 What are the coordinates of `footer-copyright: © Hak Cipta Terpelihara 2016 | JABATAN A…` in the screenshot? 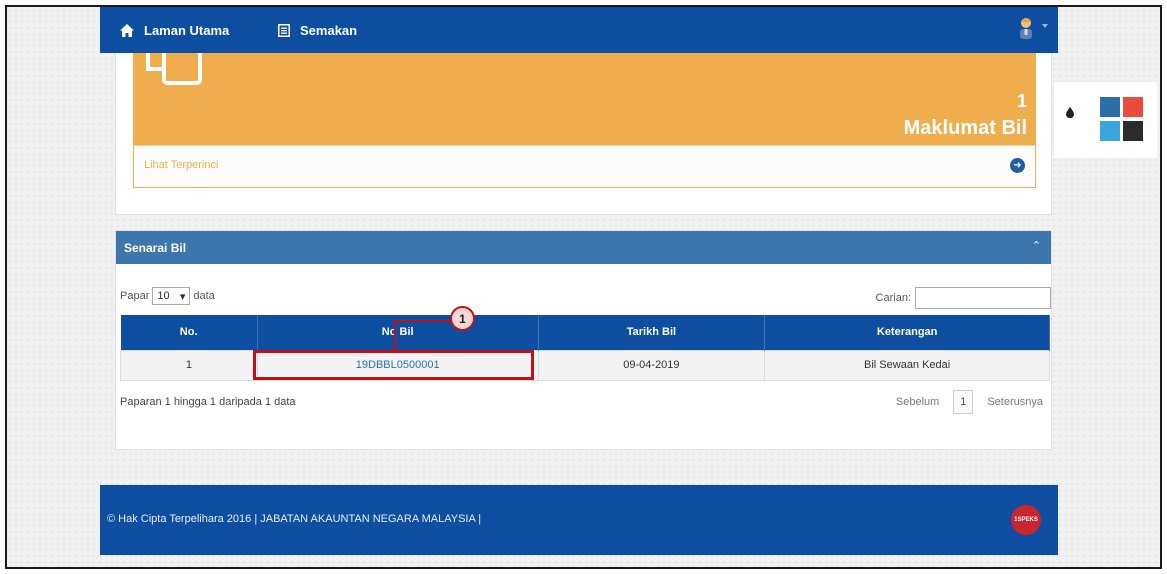 It's located at (294, 519).